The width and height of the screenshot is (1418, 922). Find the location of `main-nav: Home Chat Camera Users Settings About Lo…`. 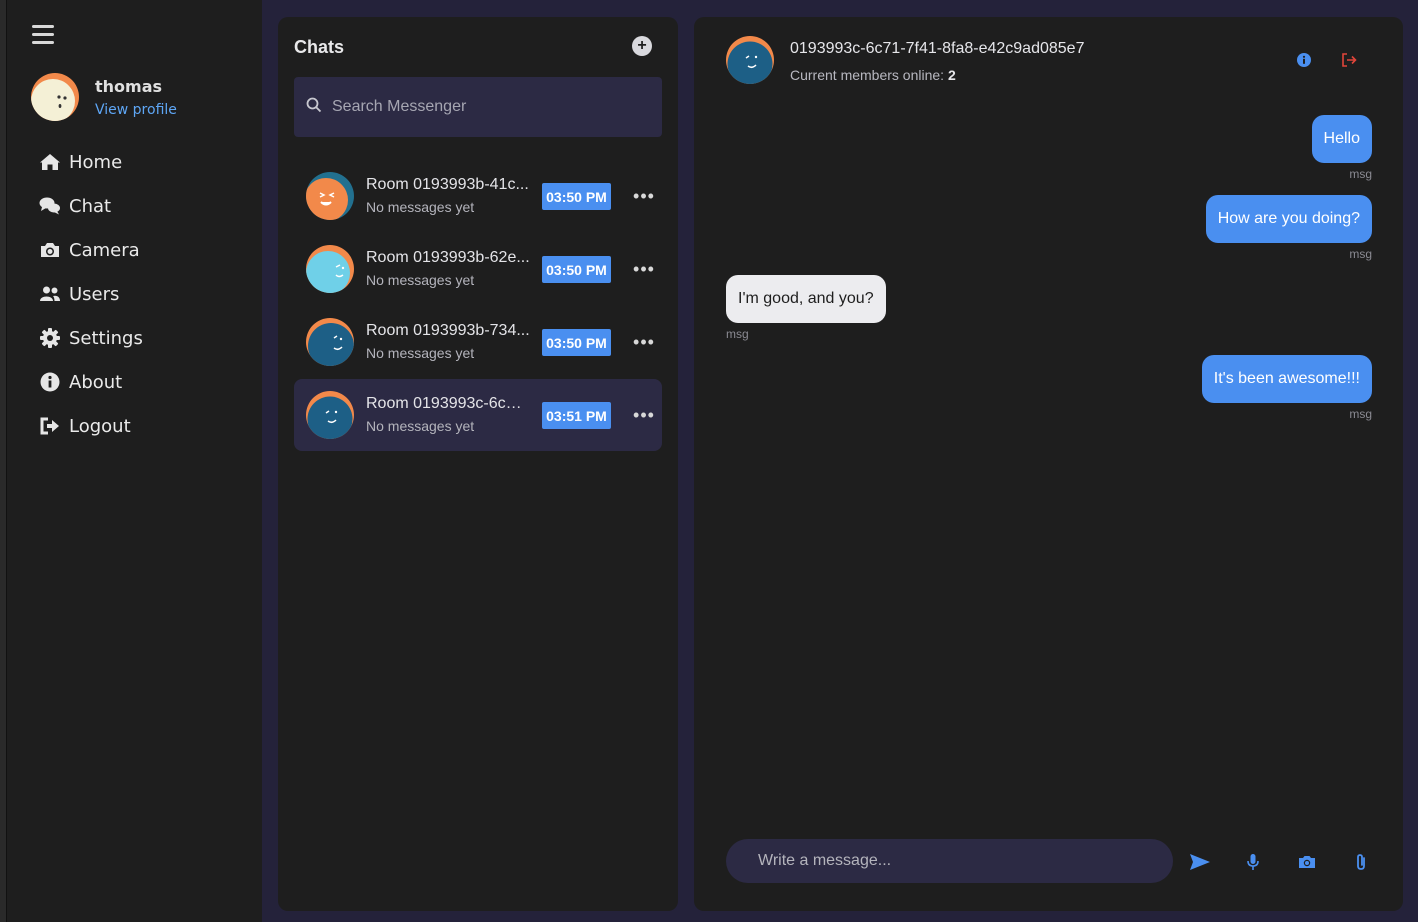

main-nav: Home Chat Camera Users Settings About Lo… is located at coordinates (91, 294).